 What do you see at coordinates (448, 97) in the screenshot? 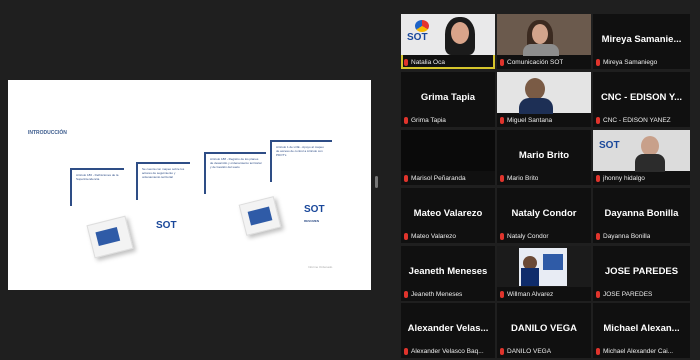
I see `participant-display-name: Grima Tapia` at bounding box center [448, 97].